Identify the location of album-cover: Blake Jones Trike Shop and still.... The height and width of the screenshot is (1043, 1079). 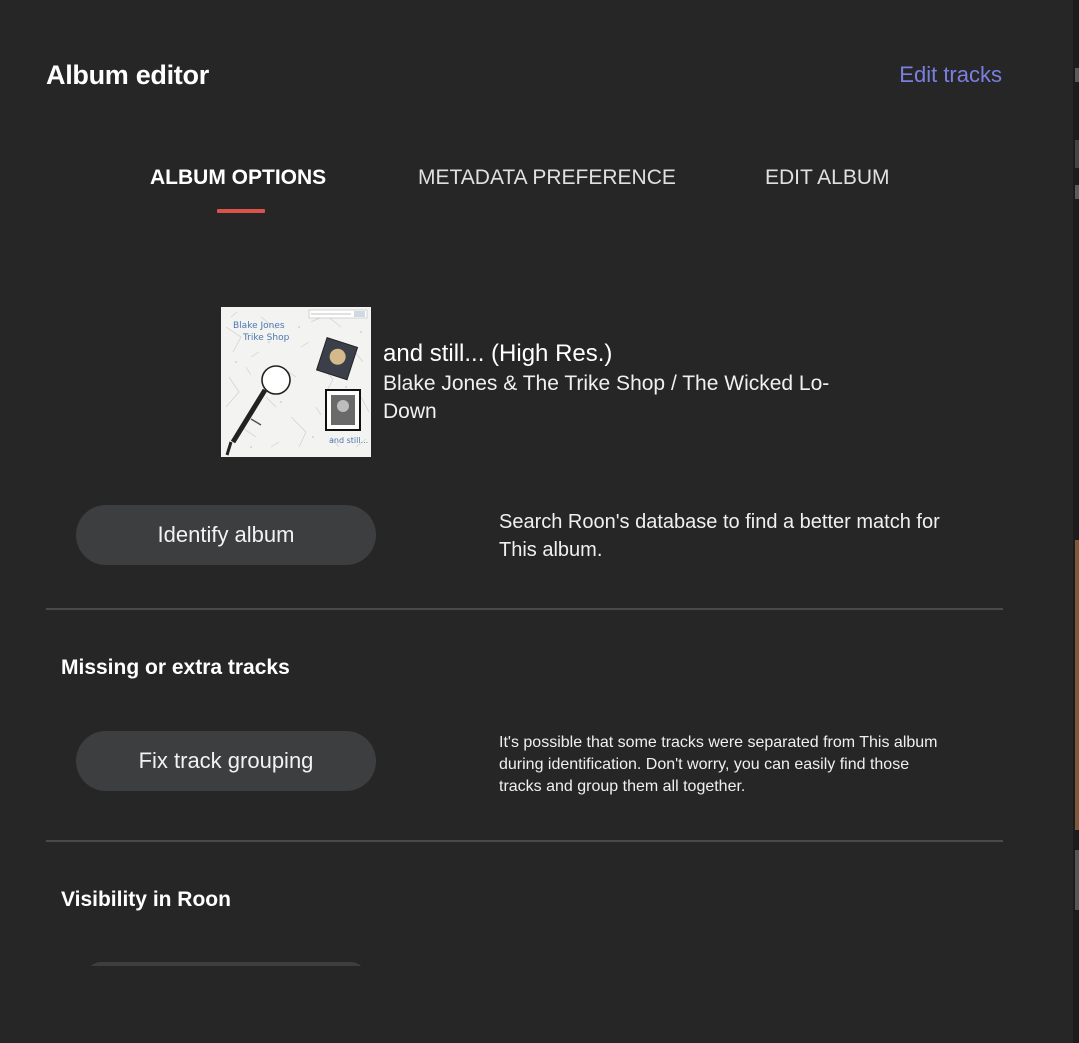
(296, 382).